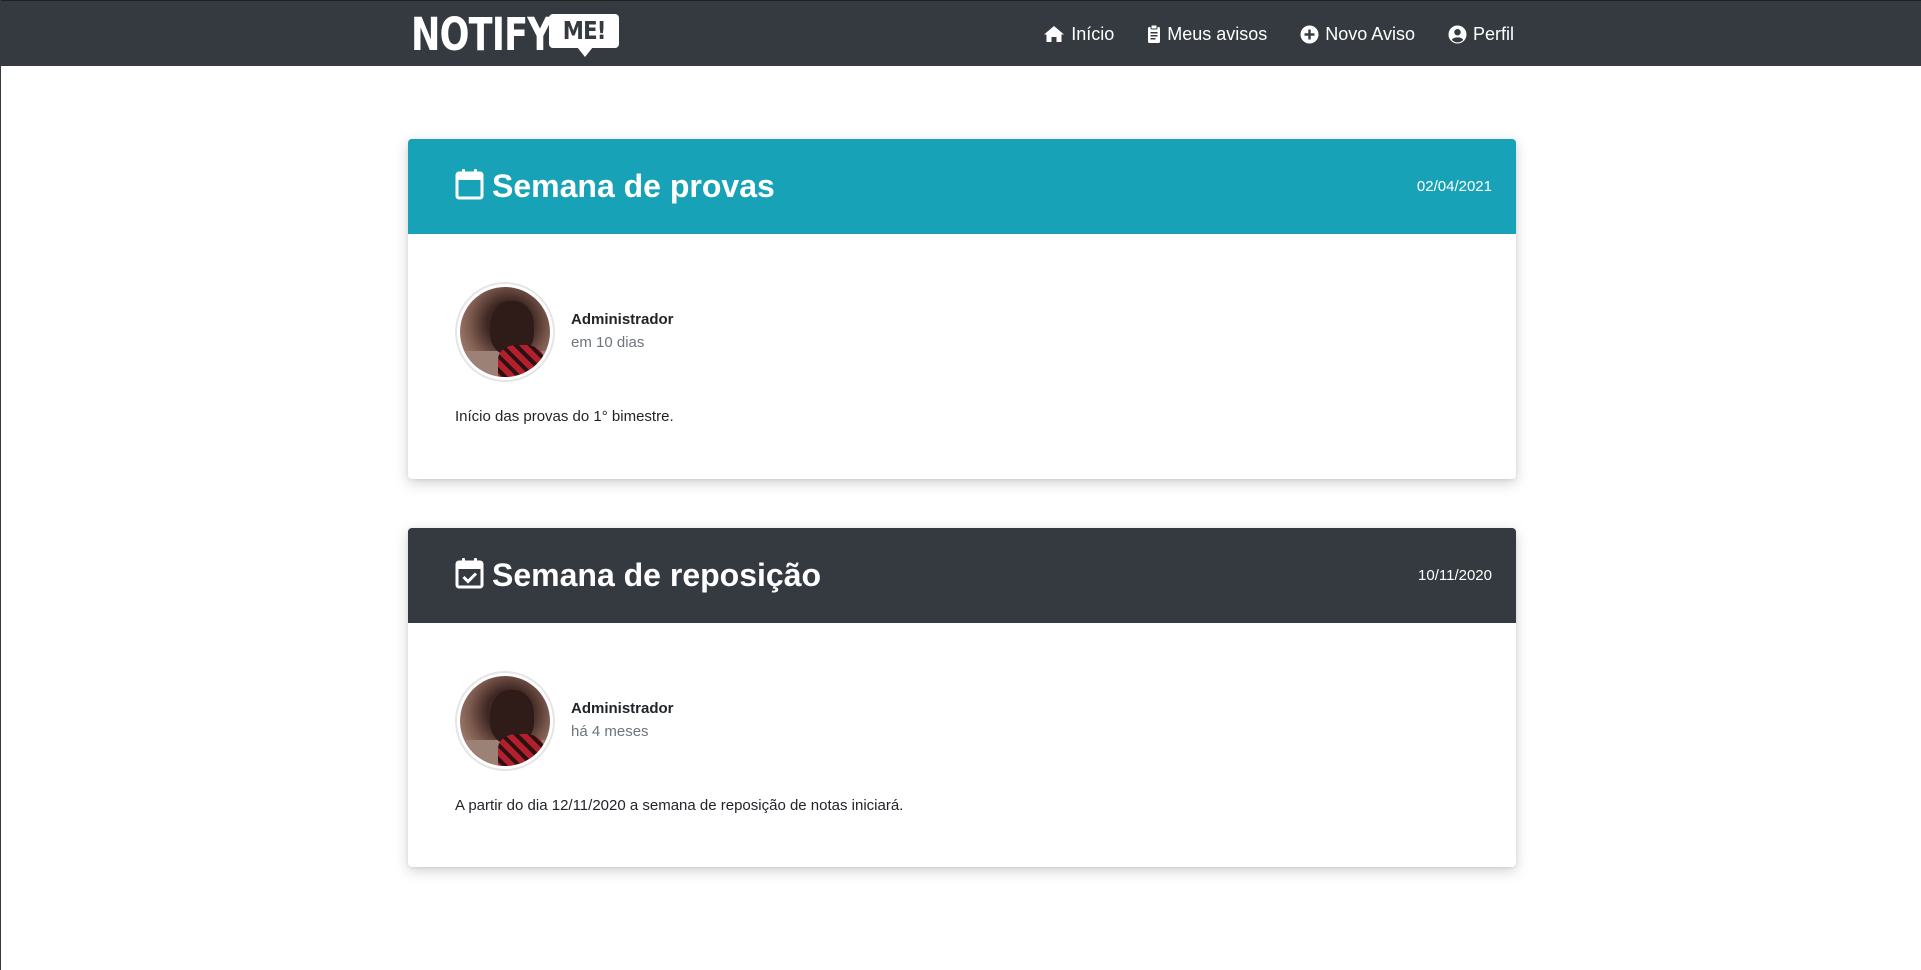 The width and height of the screenshot is (1921, 970). Describe the element at coordinates (1454, 186) in the screenshot. I see `notice-date: 02/04/2021` at that location.